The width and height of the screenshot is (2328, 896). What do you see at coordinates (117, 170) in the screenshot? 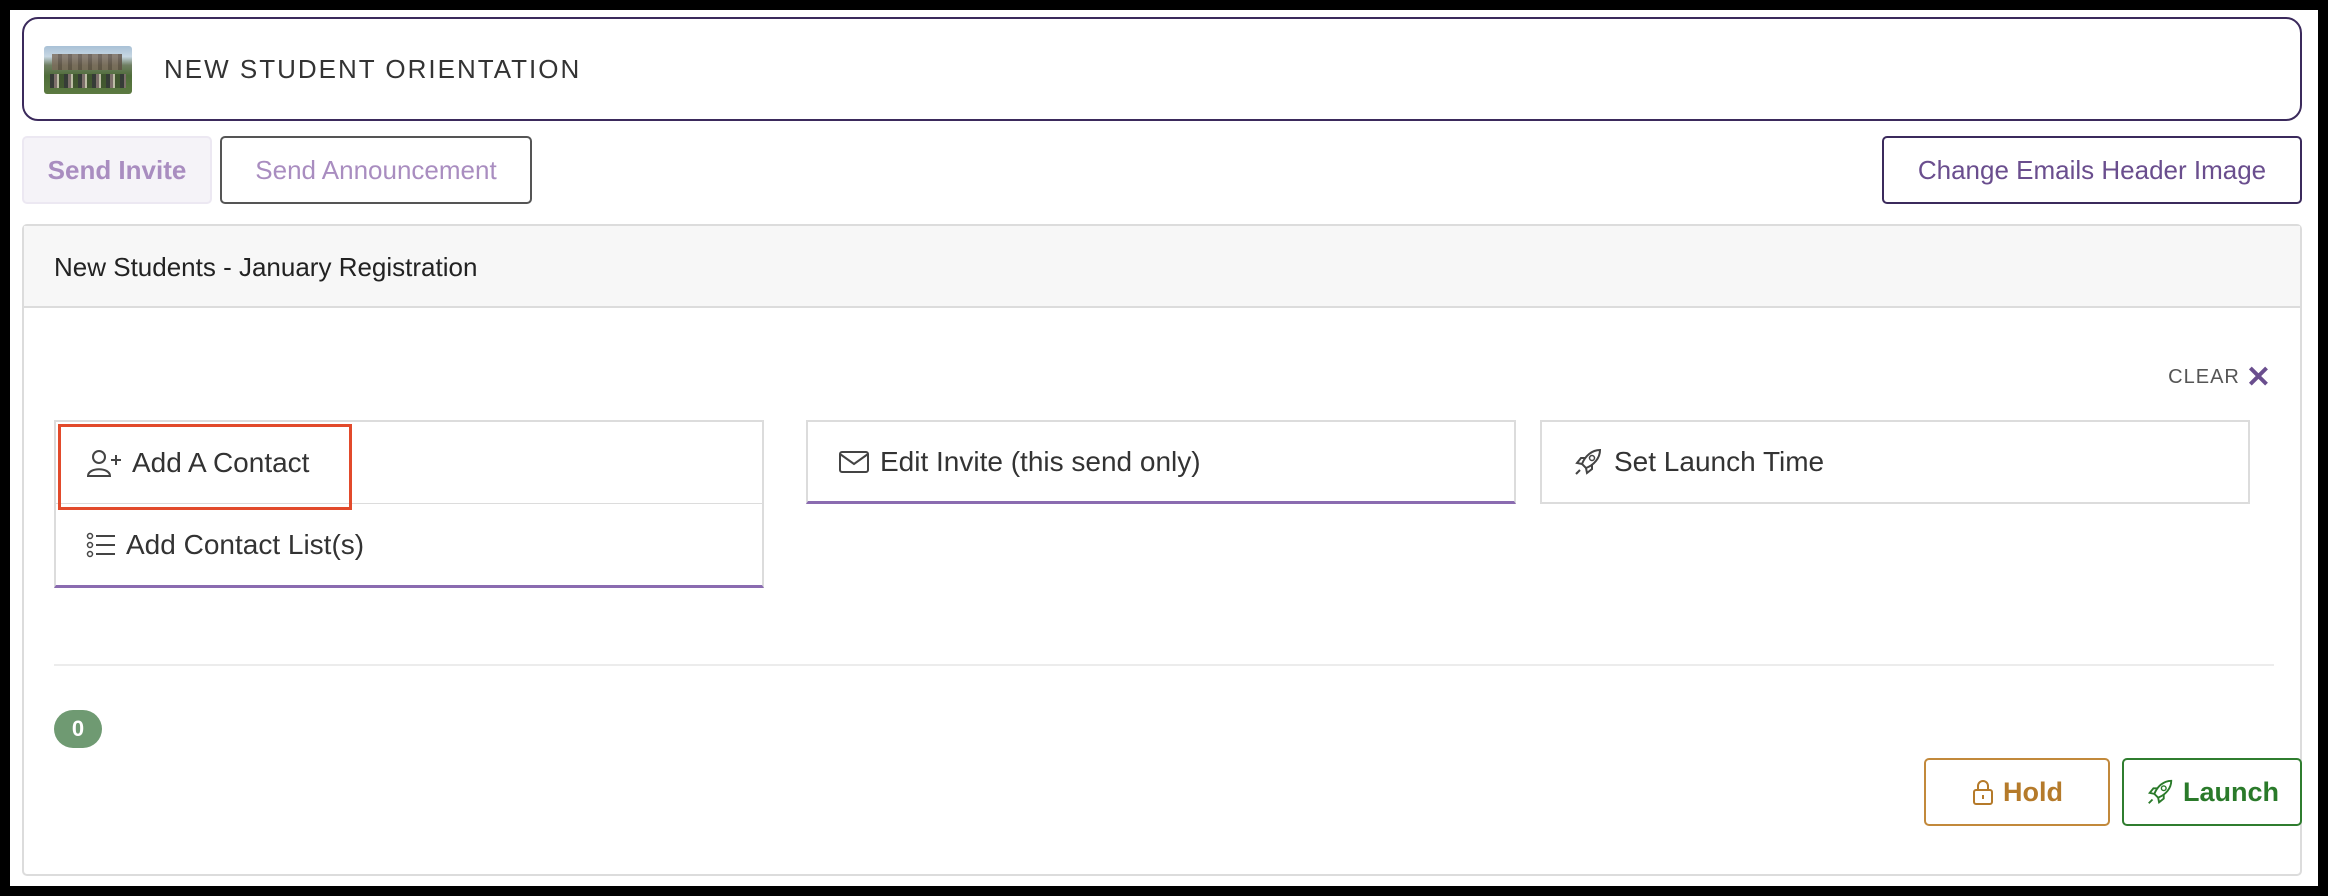
I see `send-invite-button: Send Invite` at bounding box center [117, 170].